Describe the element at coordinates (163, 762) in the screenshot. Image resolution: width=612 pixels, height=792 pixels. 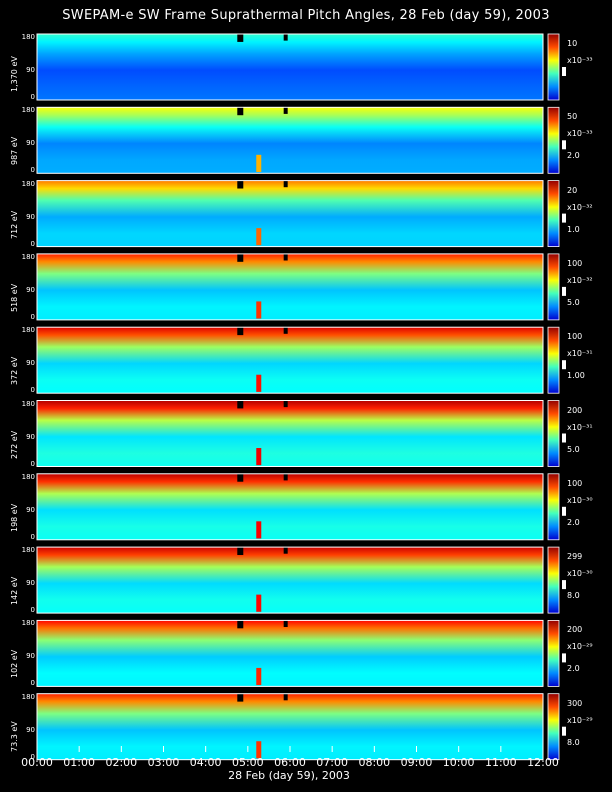
I see `x-tick-label: 03:00` at that location.